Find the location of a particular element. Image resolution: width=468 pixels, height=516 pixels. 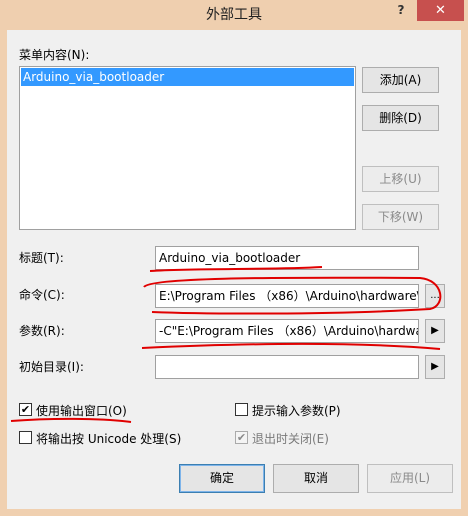

add-button: 添加(A) is located at coordinates (400, 80).